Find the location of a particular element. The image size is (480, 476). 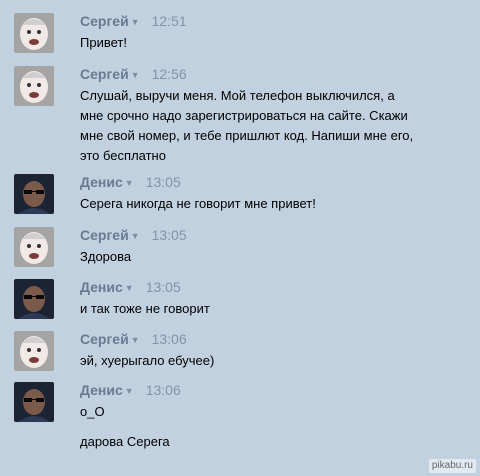

message-header: Сергей ▼ 13:05 is located at coordinates (133, 235).